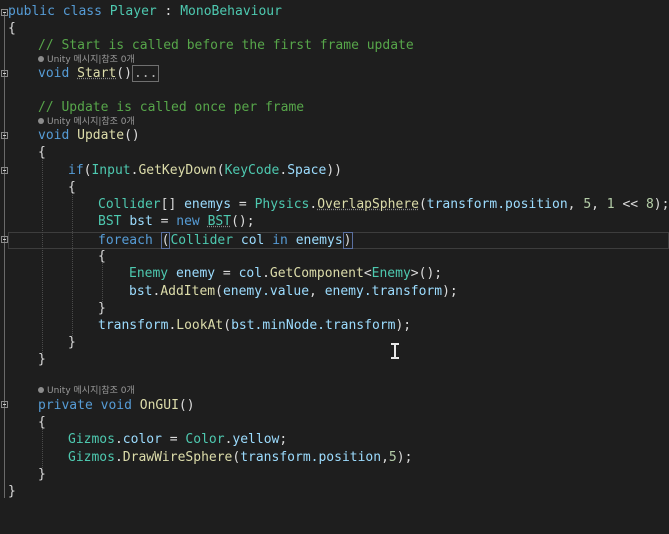 The image size is (669, 534). What do you see at coordinates (127, 221) in the screenshot?
I see `code-line: BST bst = new BST();` at bounding box center [127, 221].